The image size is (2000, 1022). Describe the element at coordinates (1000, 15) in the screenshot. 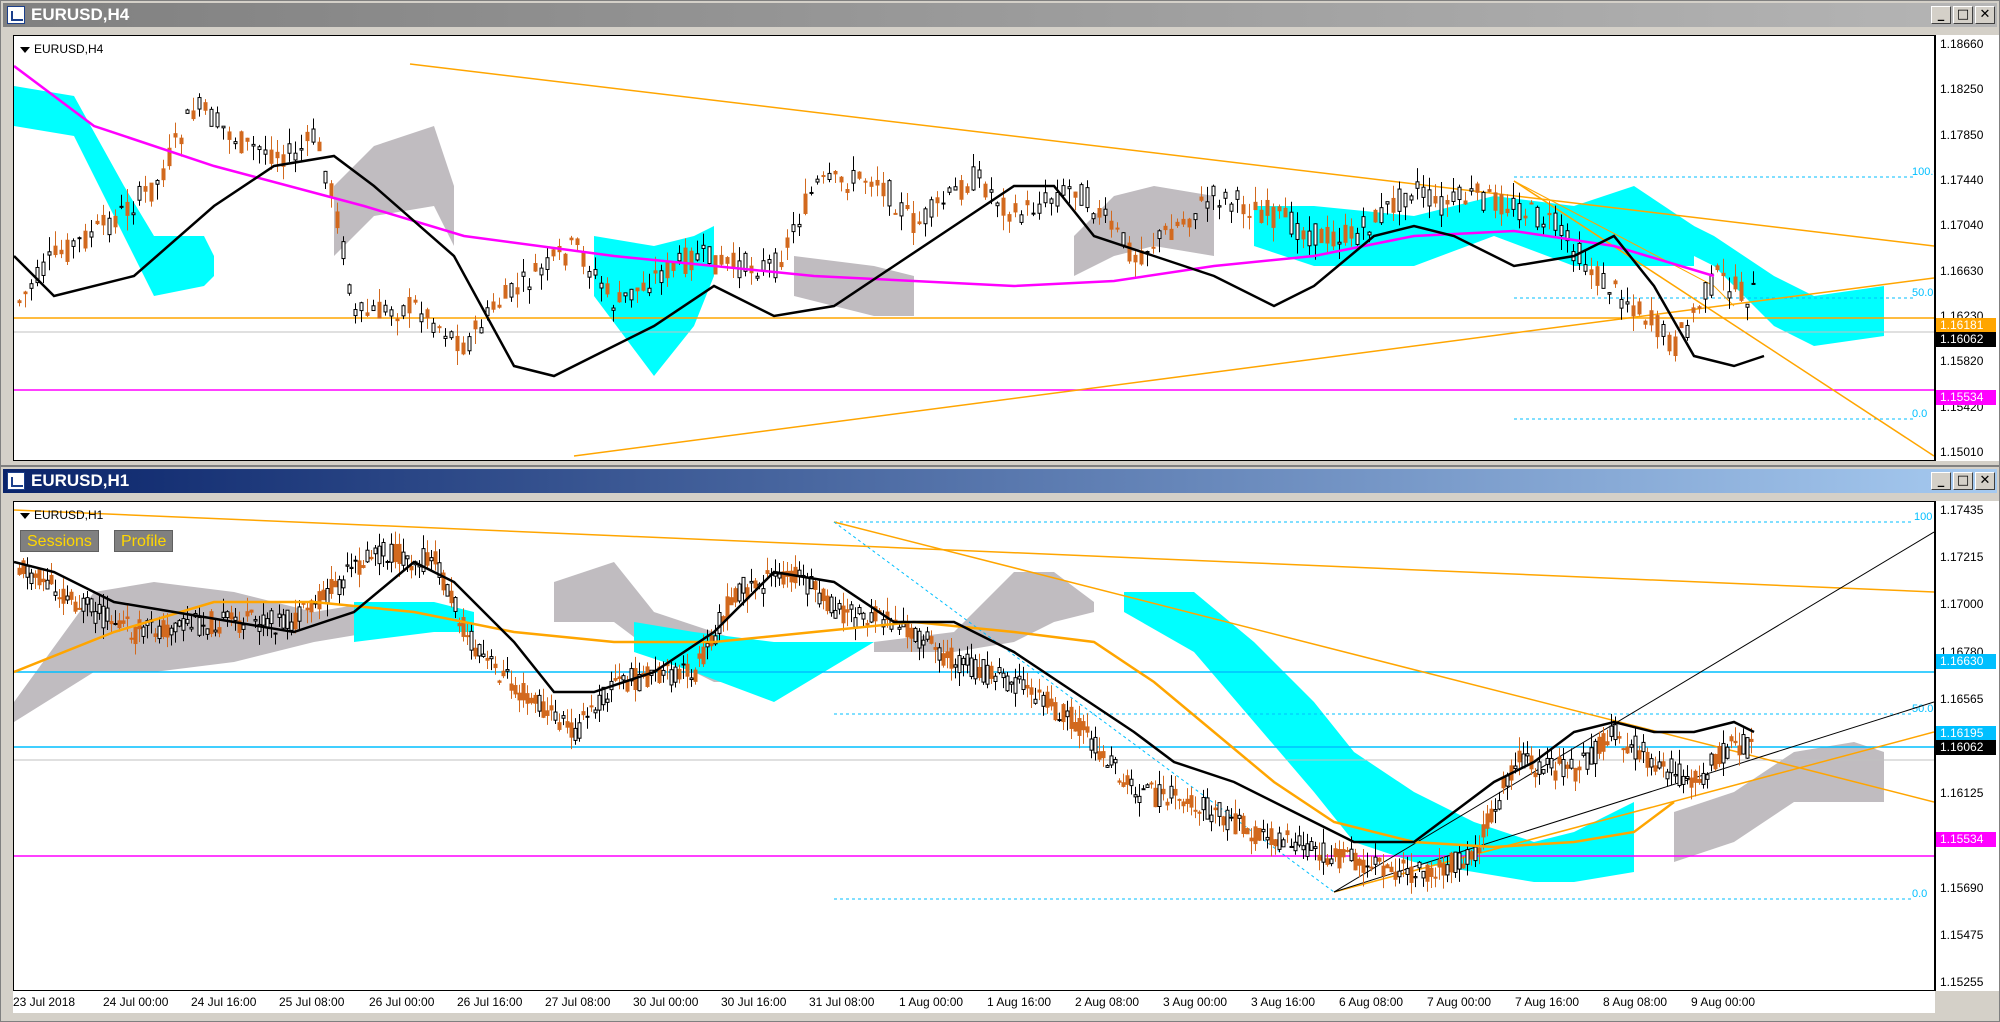

I see `h4-titlebar: EURUSD,H4 _ □ ✕` at that location.